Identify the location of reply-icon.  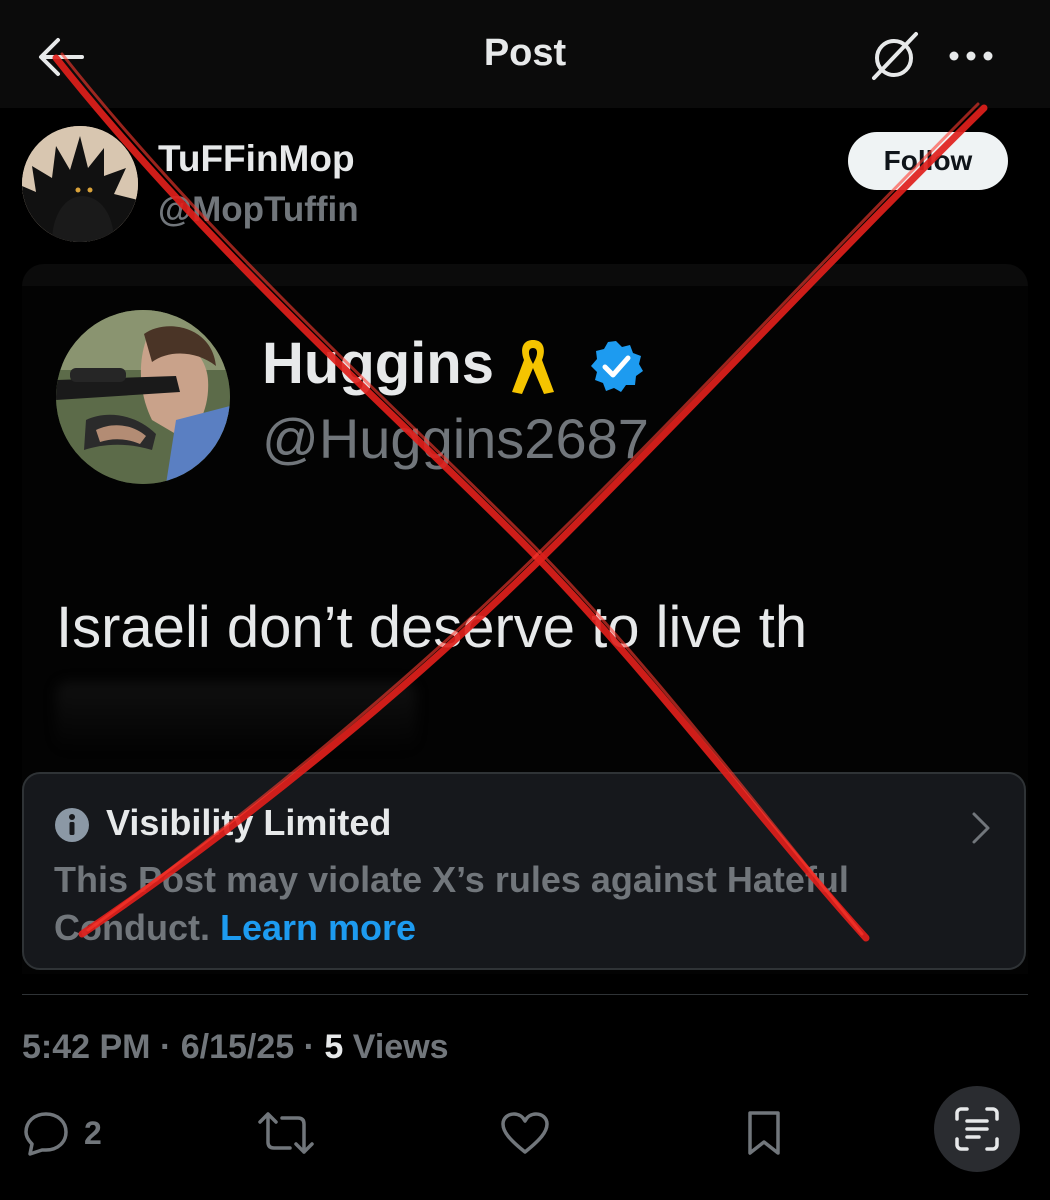
(46, 1134).